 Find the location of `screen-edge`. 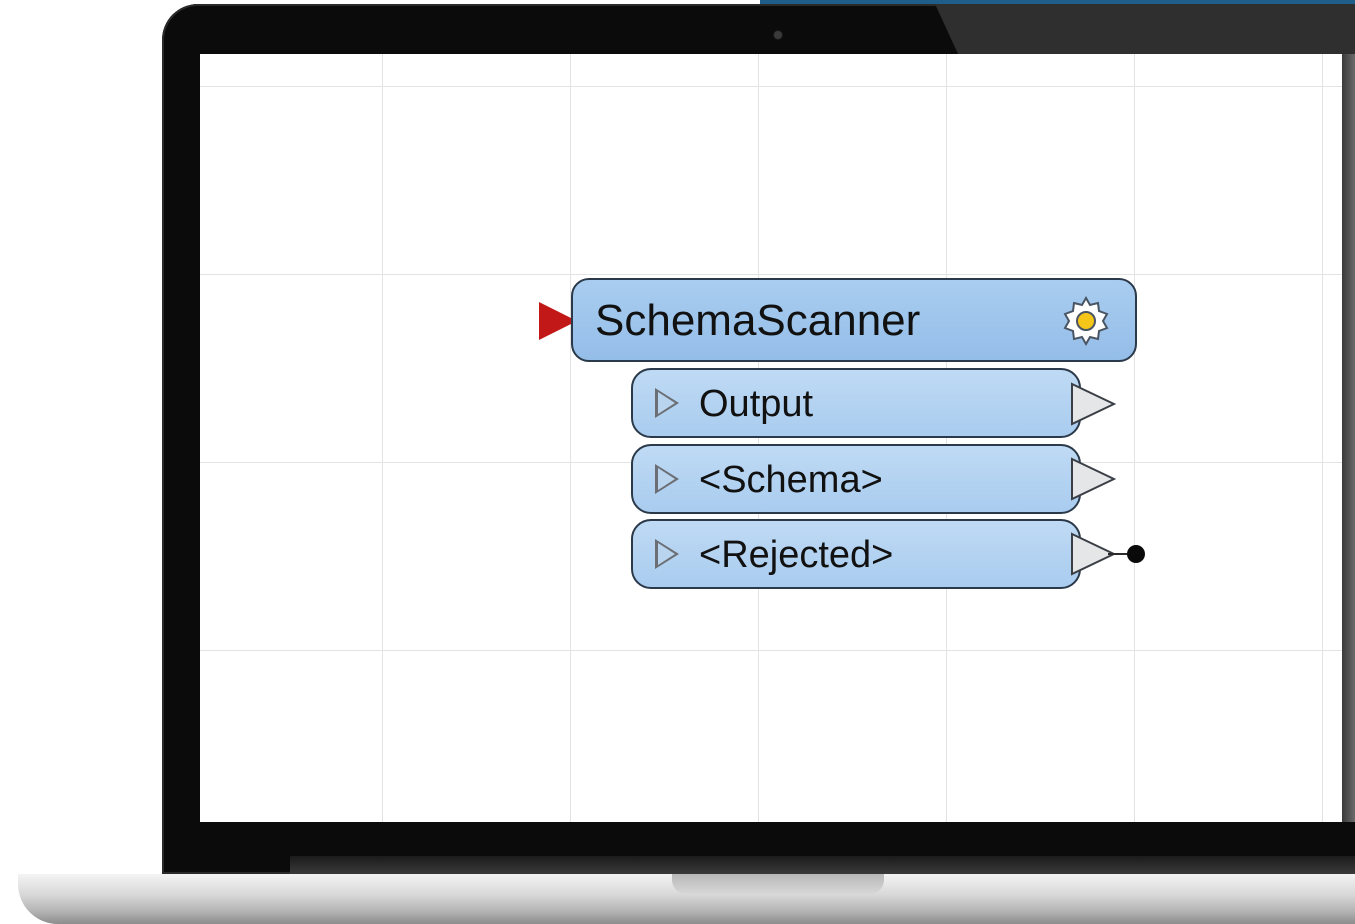

screen-edge is located at coordinates (1348, 438).